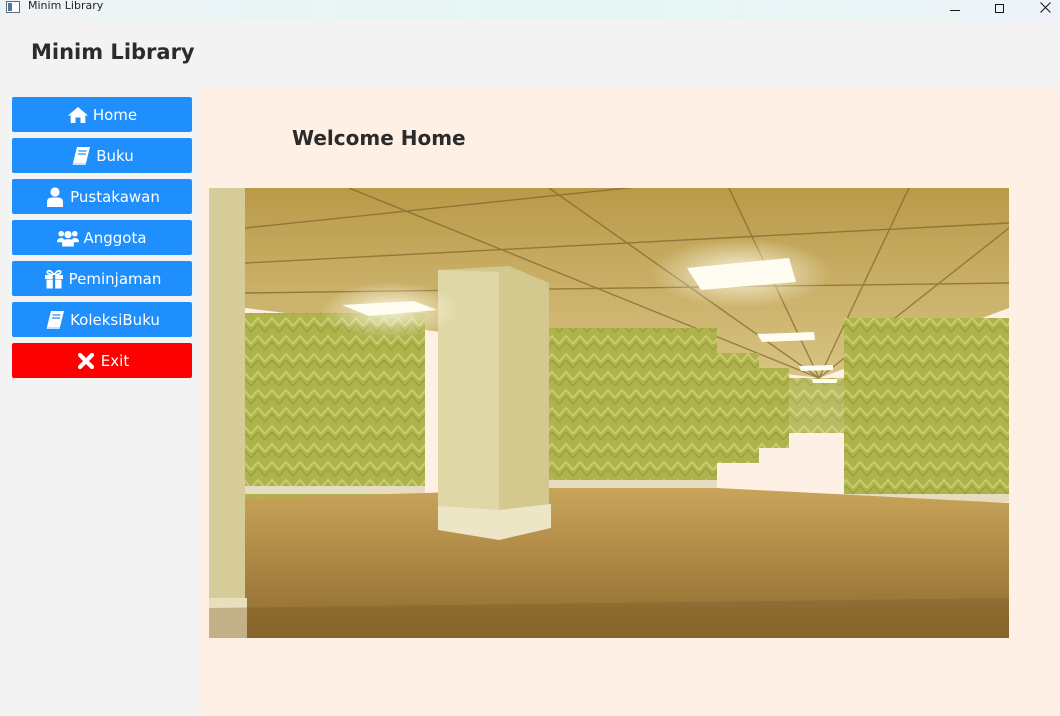  What do you see at coordinates (78, 115) in the screenshot?
I see `home-icon` at bounding box center [78, 115].